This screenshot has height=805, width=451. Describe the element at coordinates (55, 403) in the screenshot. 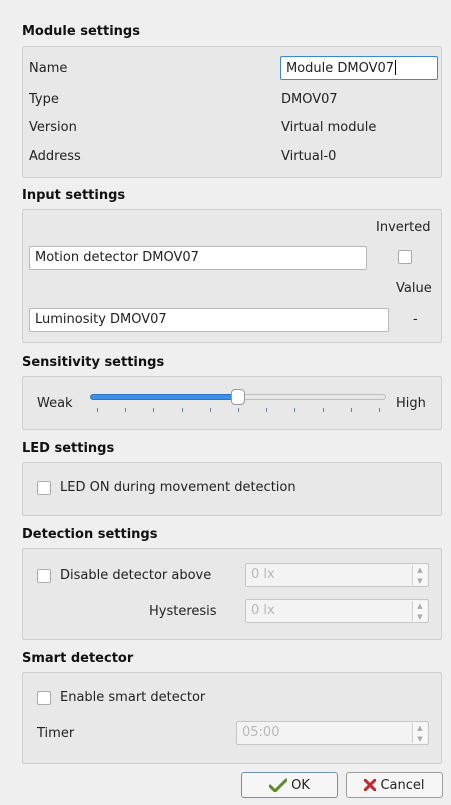

I see `sensitivity-weak-label: Weak` at that location.